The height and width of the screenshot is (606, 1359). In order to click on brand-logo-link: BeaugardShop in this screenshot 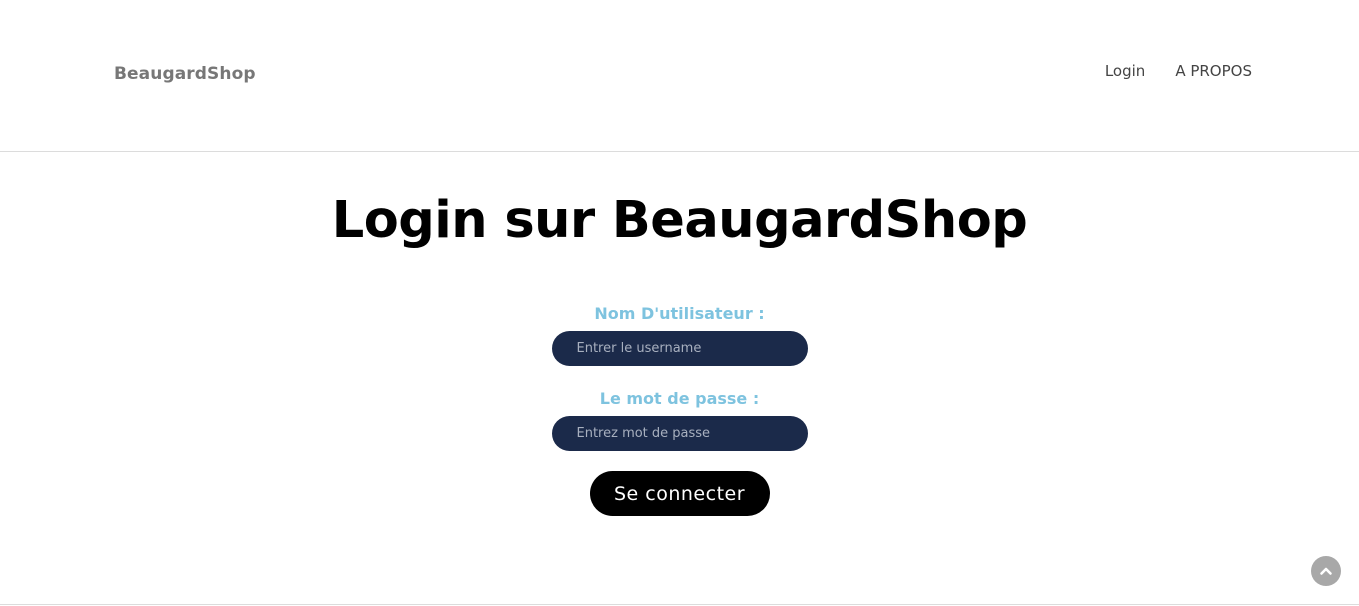, I will do `click(185, 74)`.